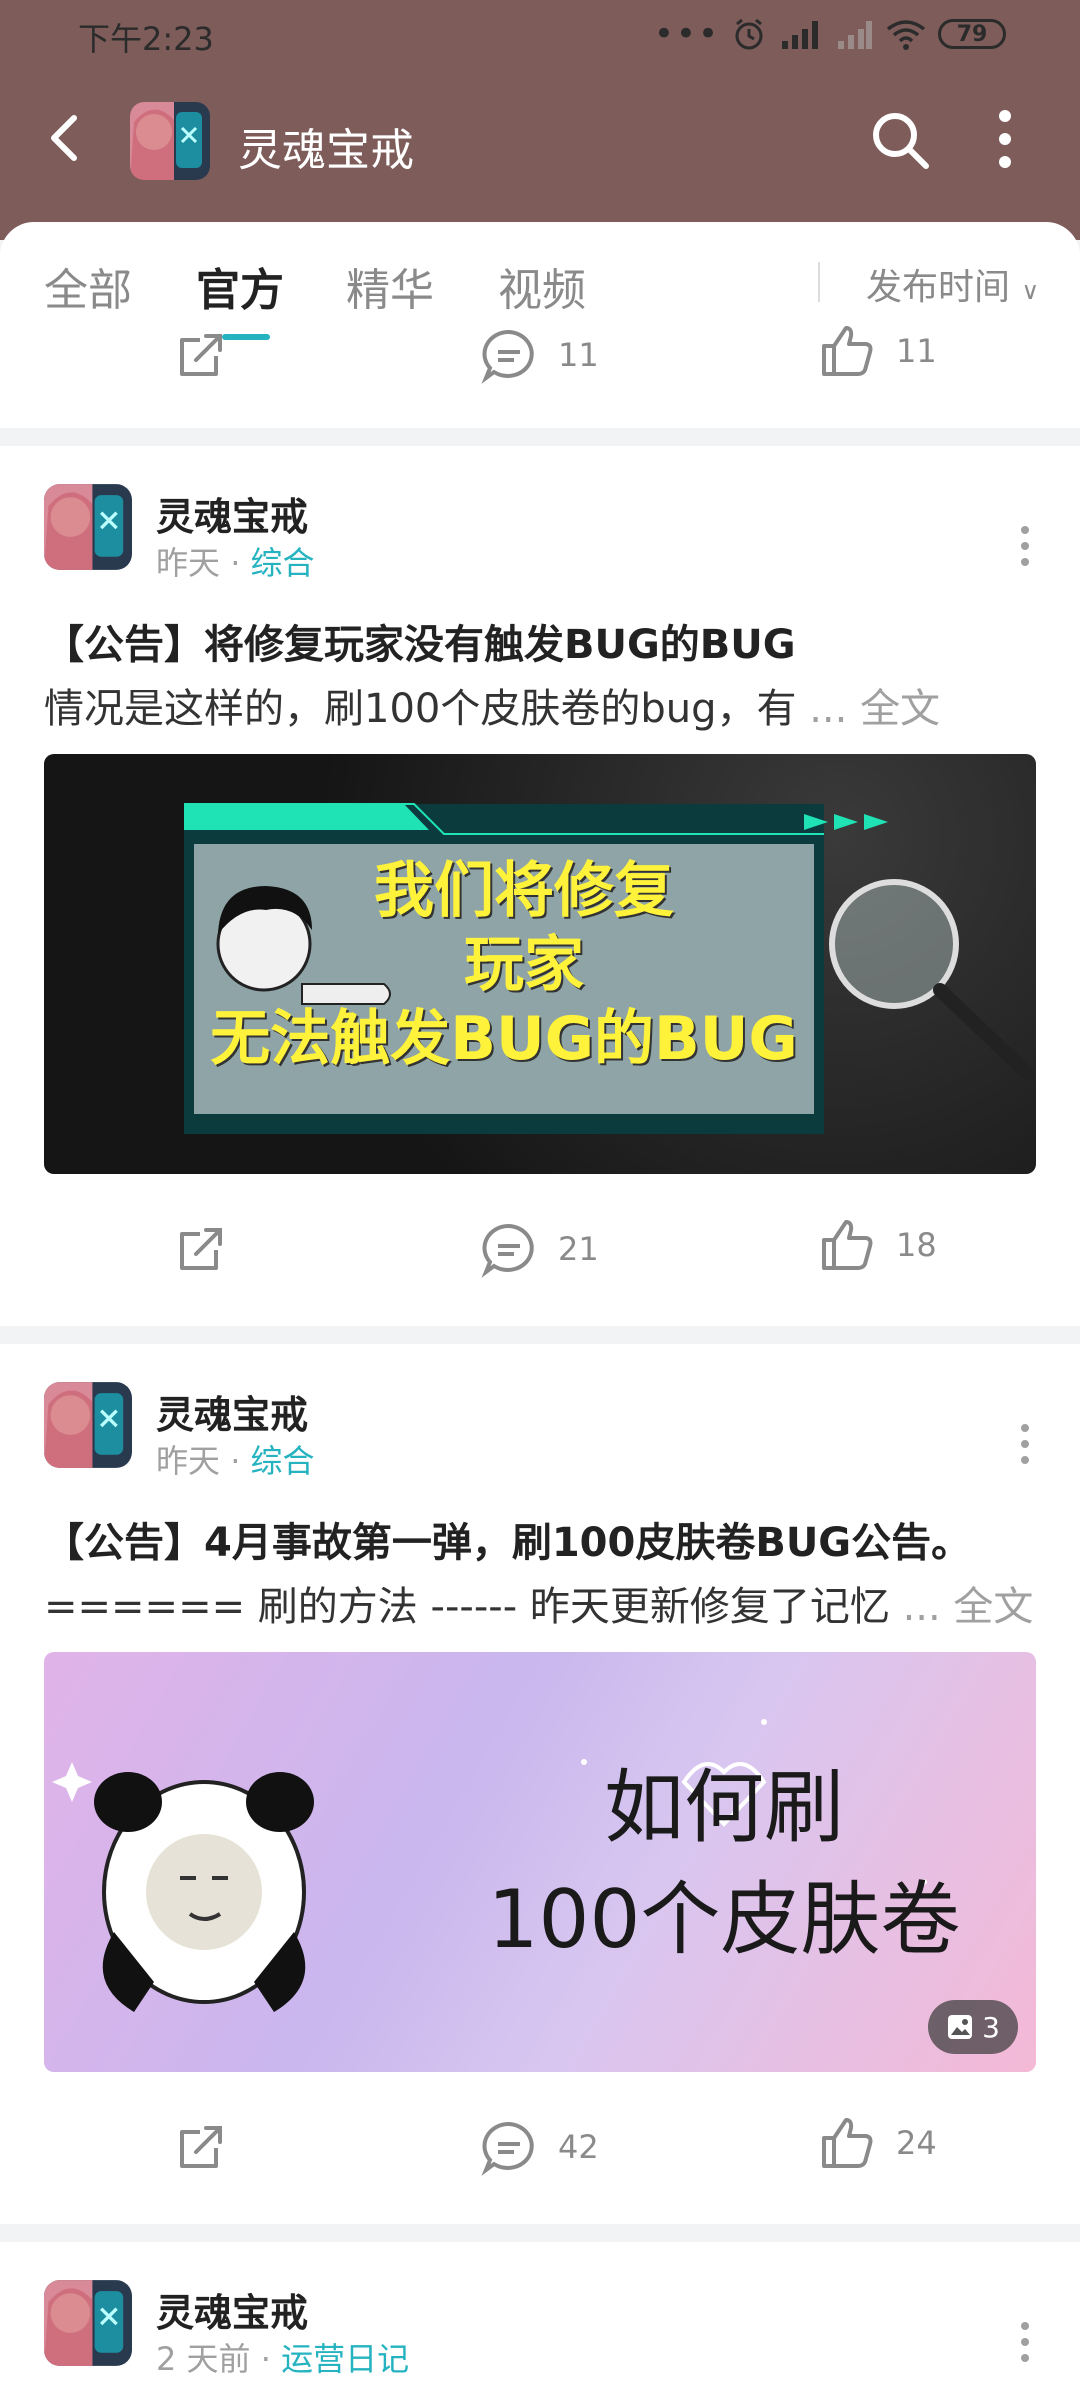  Describe the element at coordinates (170, 141) in the screenshot. I see `app-icon` at that location.